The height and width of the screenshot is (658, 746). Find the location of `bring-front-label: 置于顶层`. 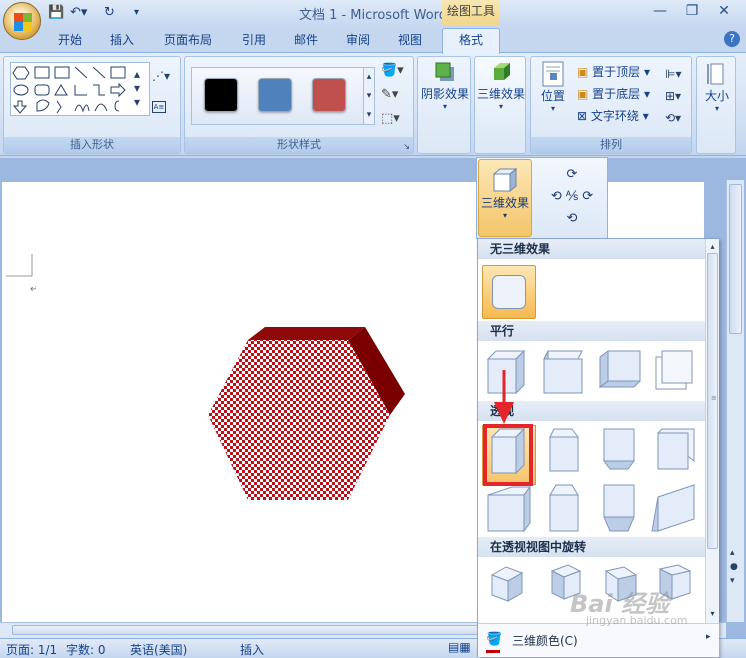

bring-front-label: 置于顶层 is located at coordinates (616, 72).